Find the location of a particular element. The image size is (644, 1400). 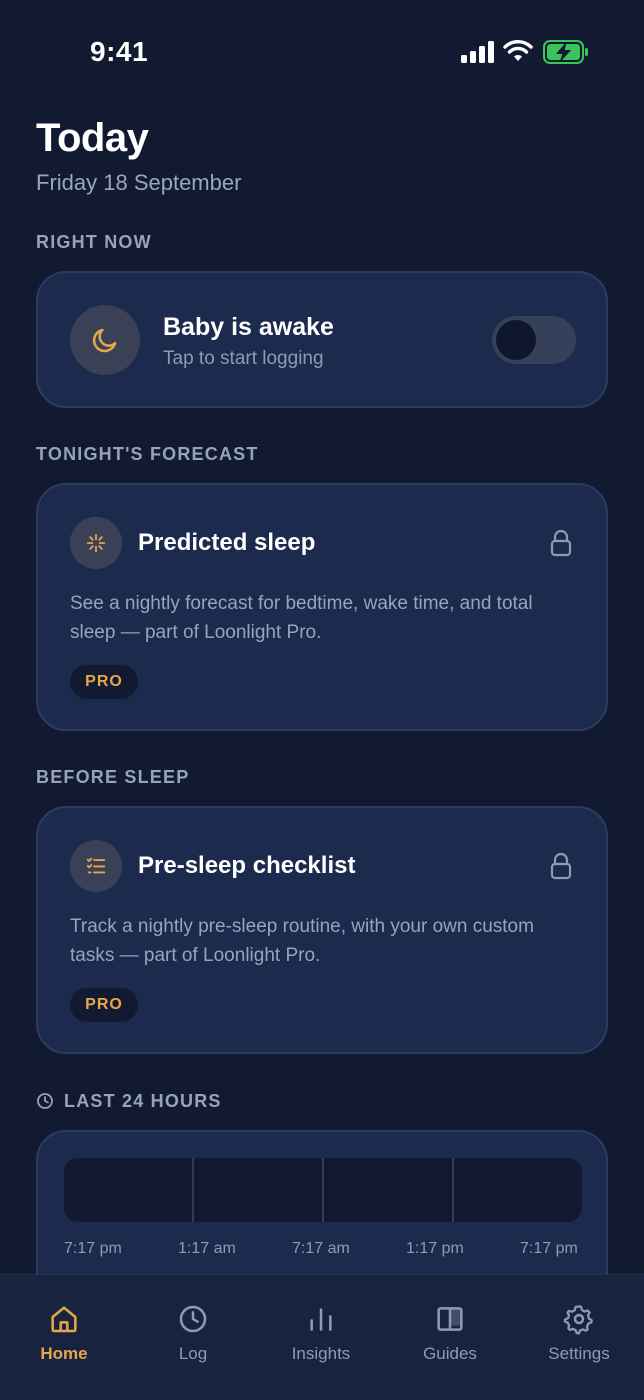

awake-subtitle: Tap to start logging is located at coordinates (243, 358).